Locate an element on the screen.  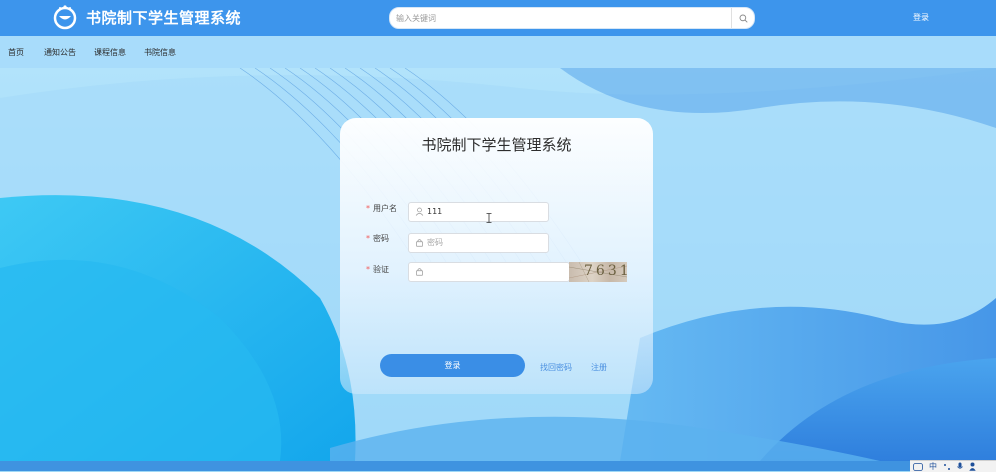
captcha-input is located at coordinates (496, 271).